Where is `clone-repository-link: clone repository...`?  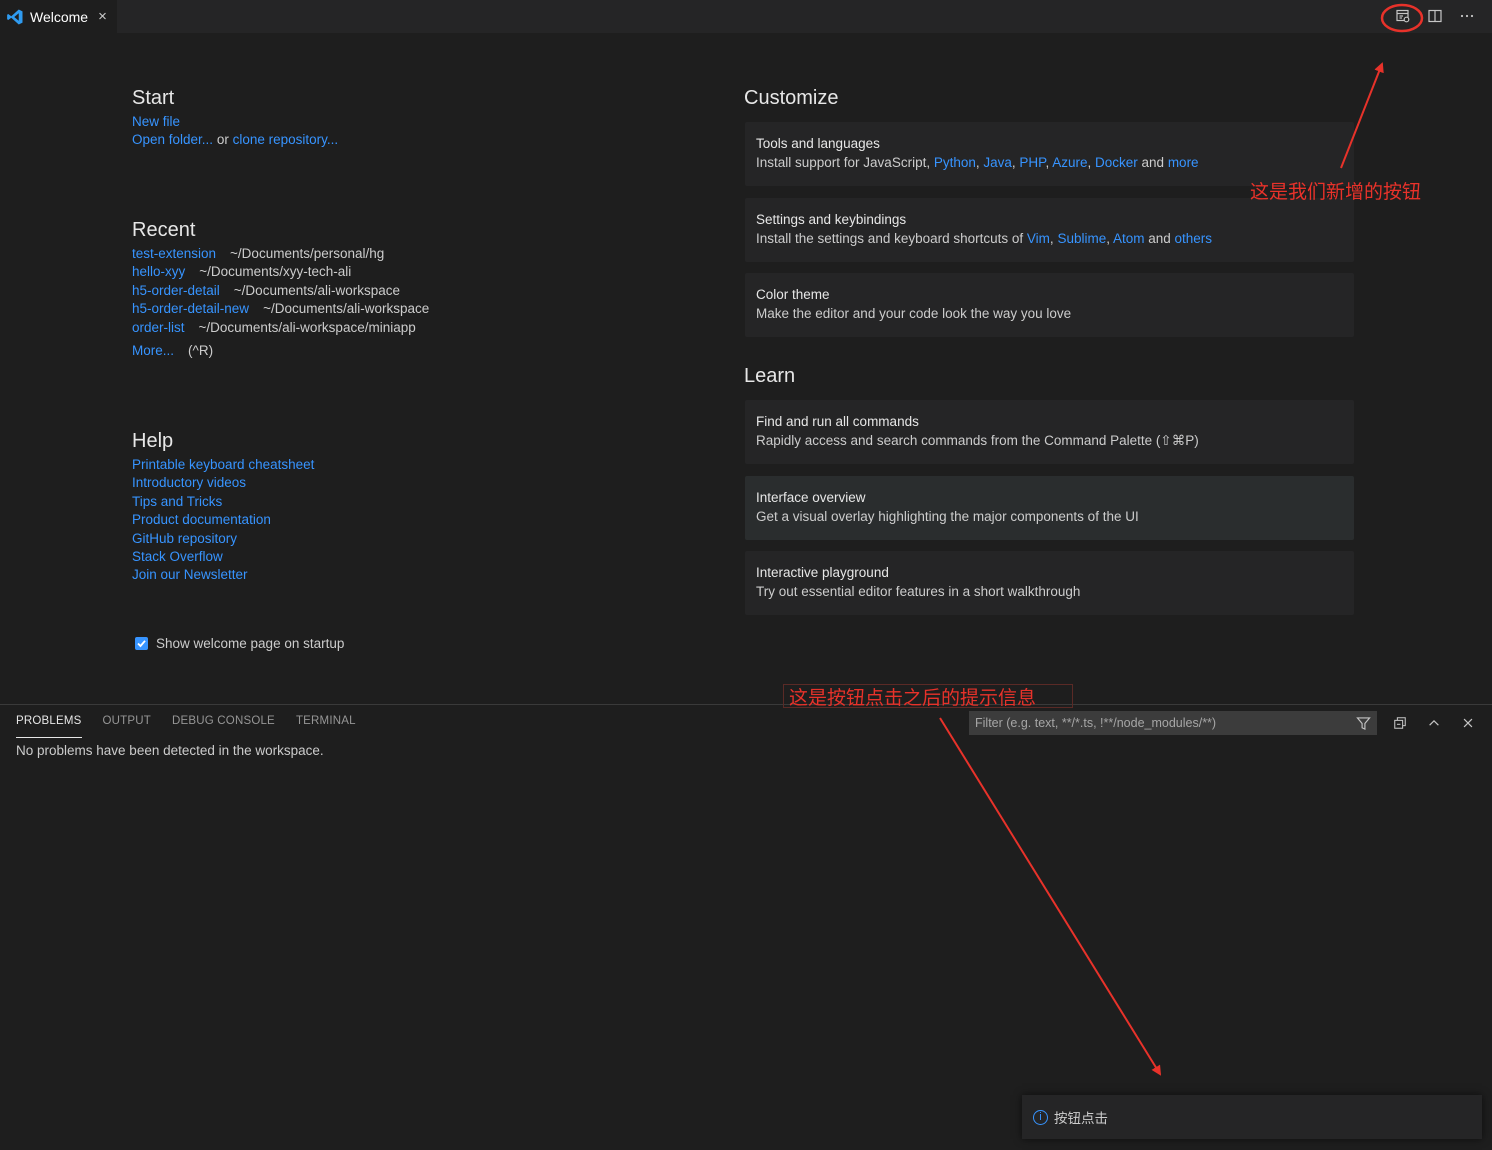 clone-repository-link: clone repository... is located at coordinates (286, 139).